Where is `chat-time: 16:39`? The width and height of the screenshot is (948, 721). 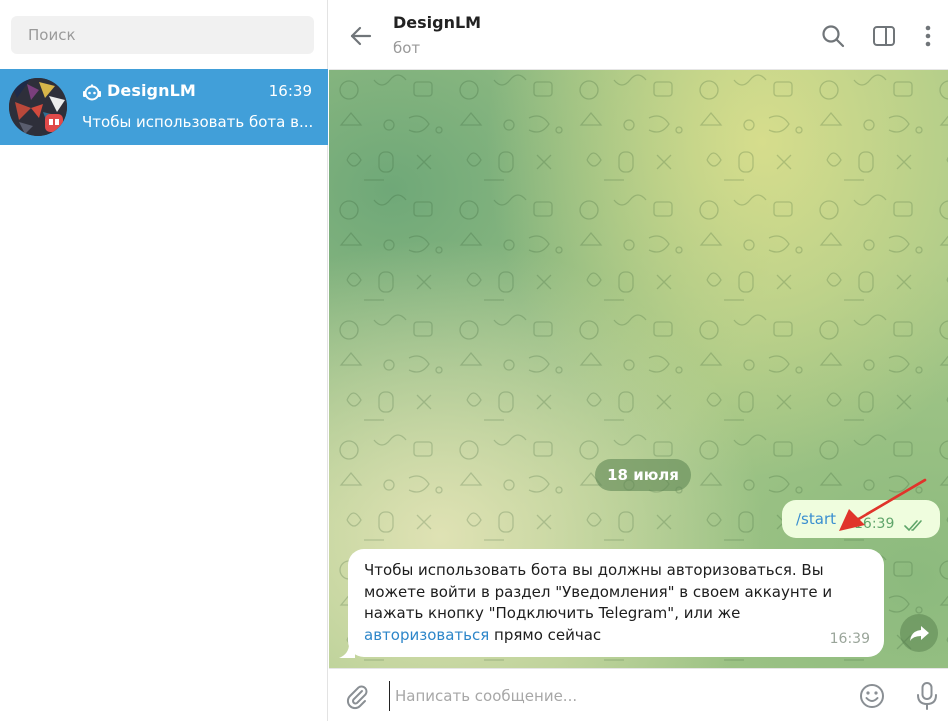 chat-time: 16:39 is located at coordinates (290, 91).